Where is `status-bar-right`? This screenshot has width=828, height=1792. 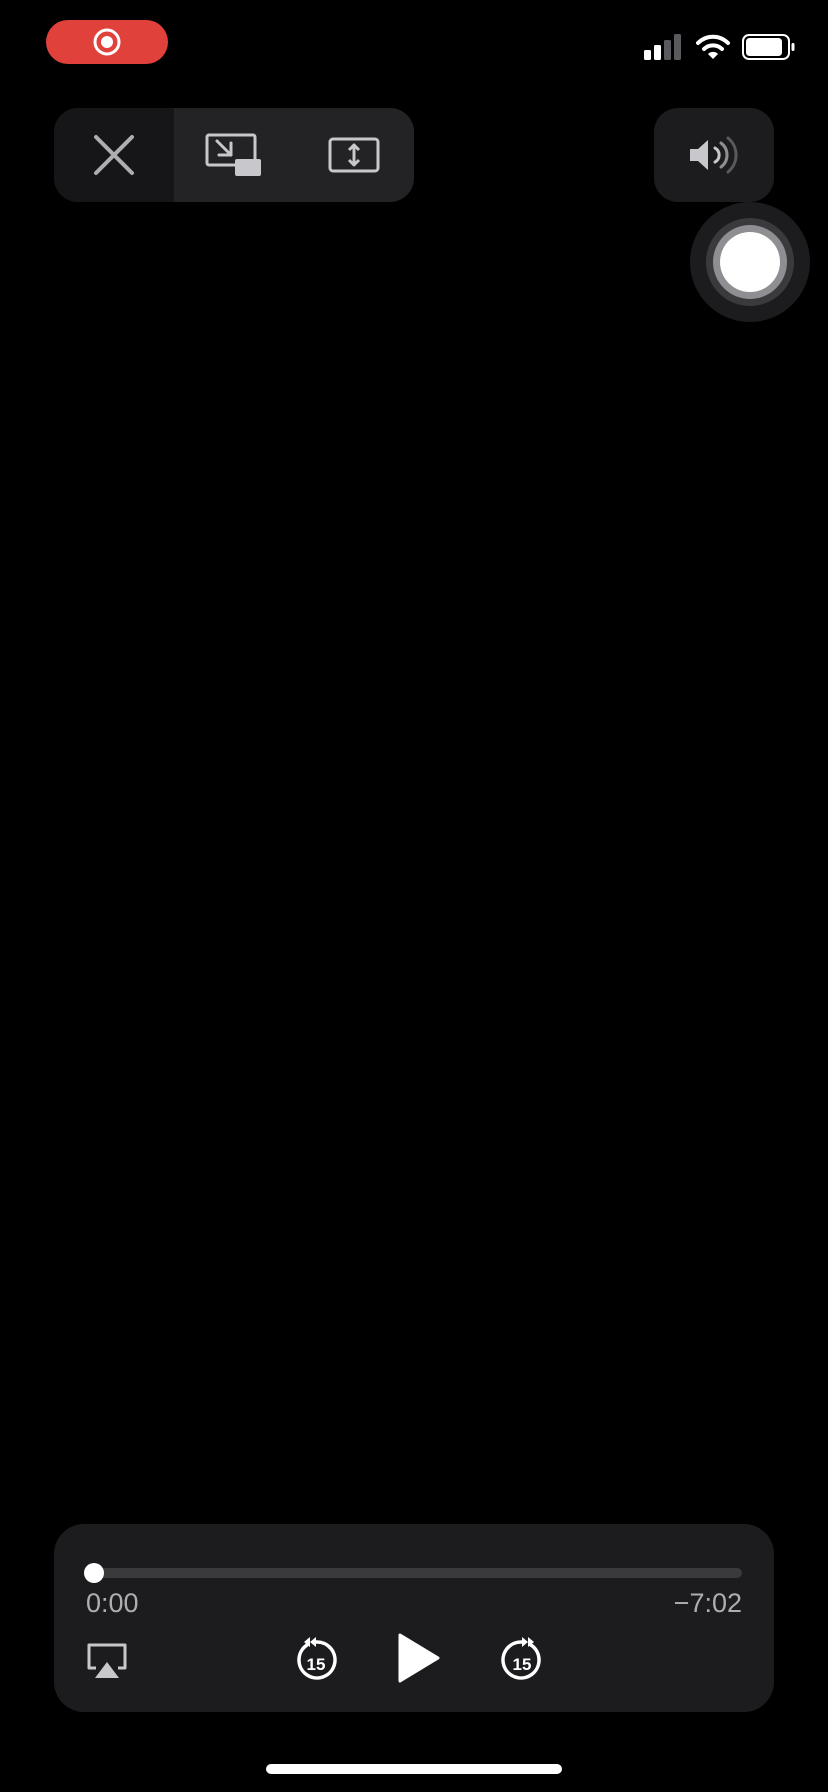
status-bar-right is located at coordinates (720, 47).